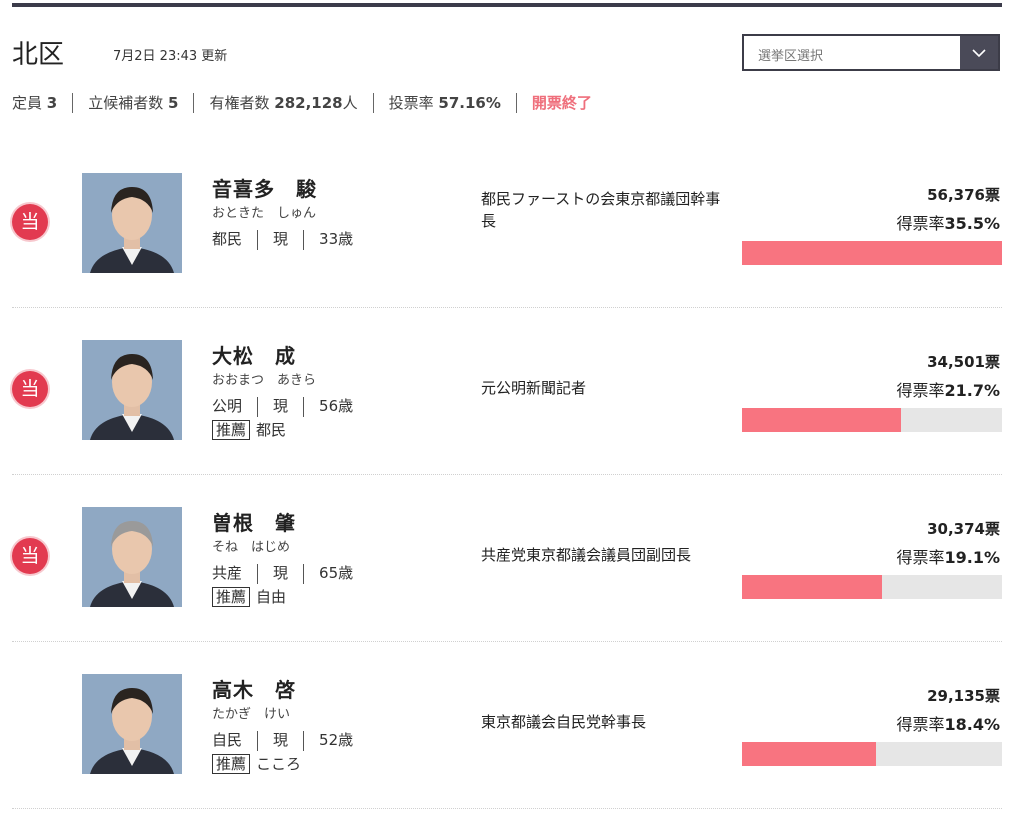 The width and height of the screenshot is (1014, 818). Describe the element at coordinates (271, 597) in the screenshot. I see `recommend-party: 自由` at that location.